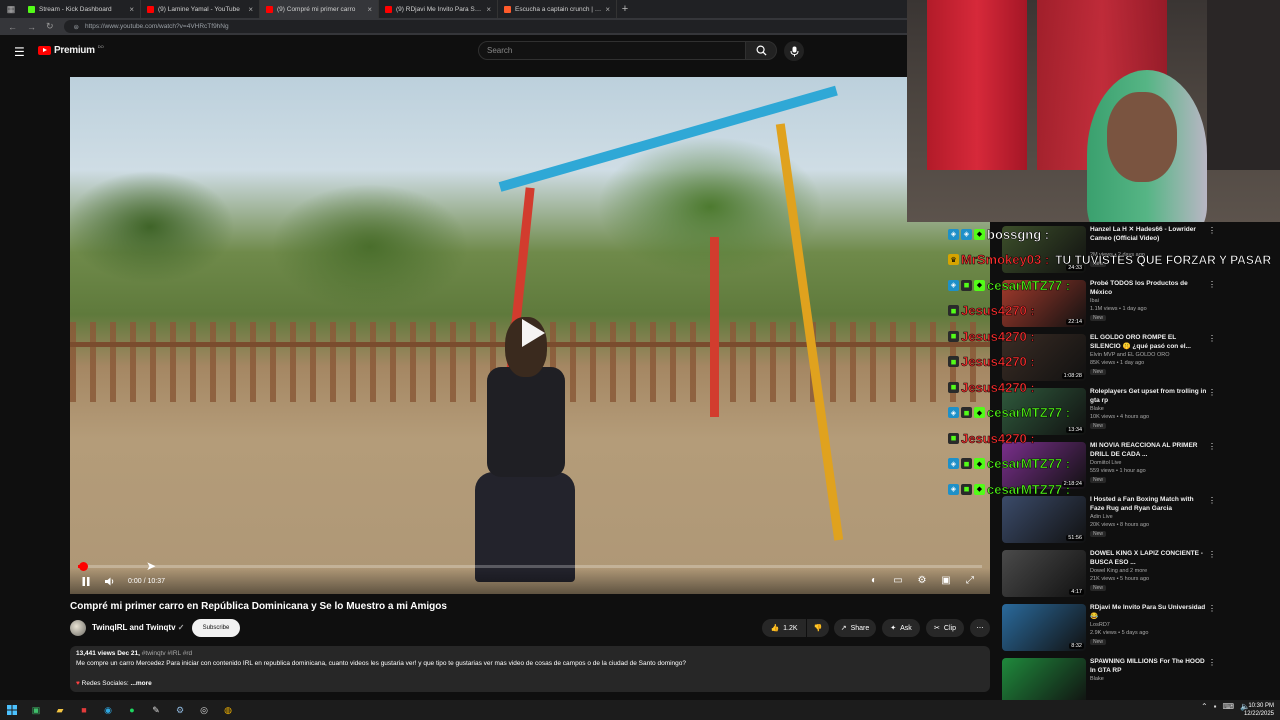  I want to click on hashtags: #twinqtv #IRL #rd, so click(167, 653).